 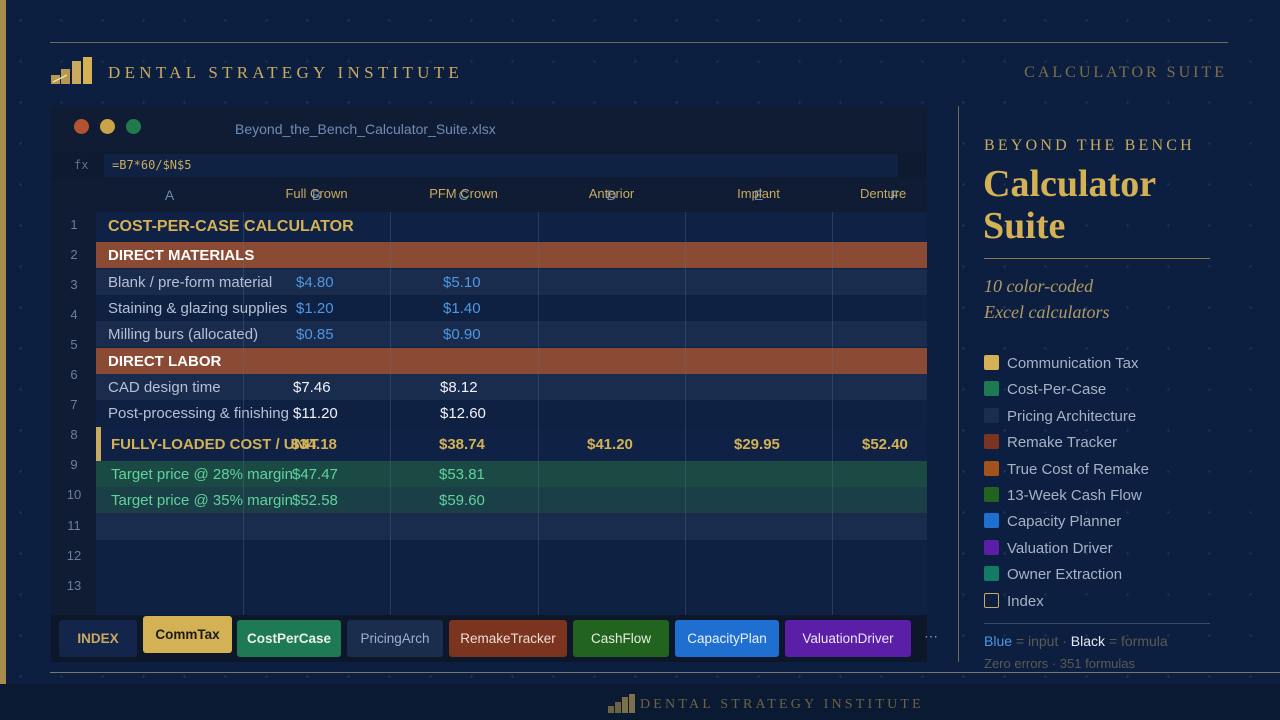 I want to click on input-cell: $4.80, so click(x=315, y=282).